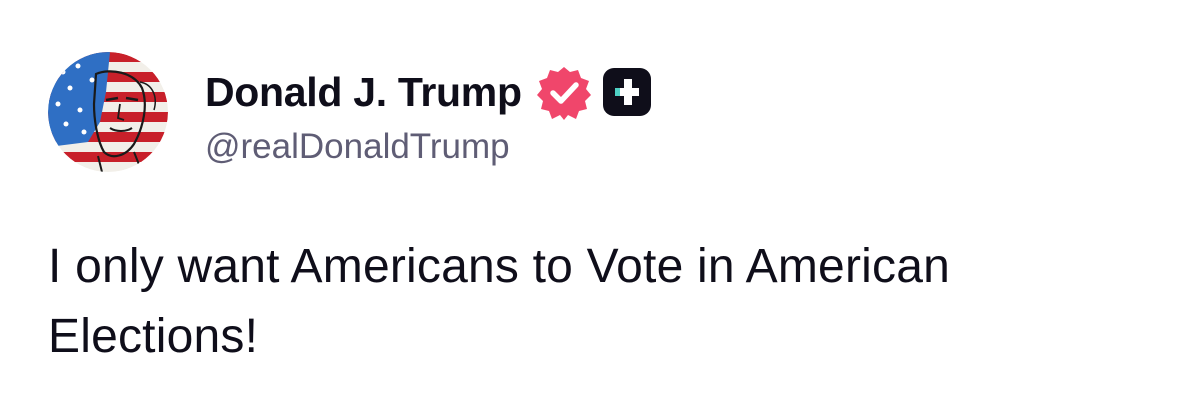 The image size is (1179, 413). I want to click on avatar-image, so click(108, 112).